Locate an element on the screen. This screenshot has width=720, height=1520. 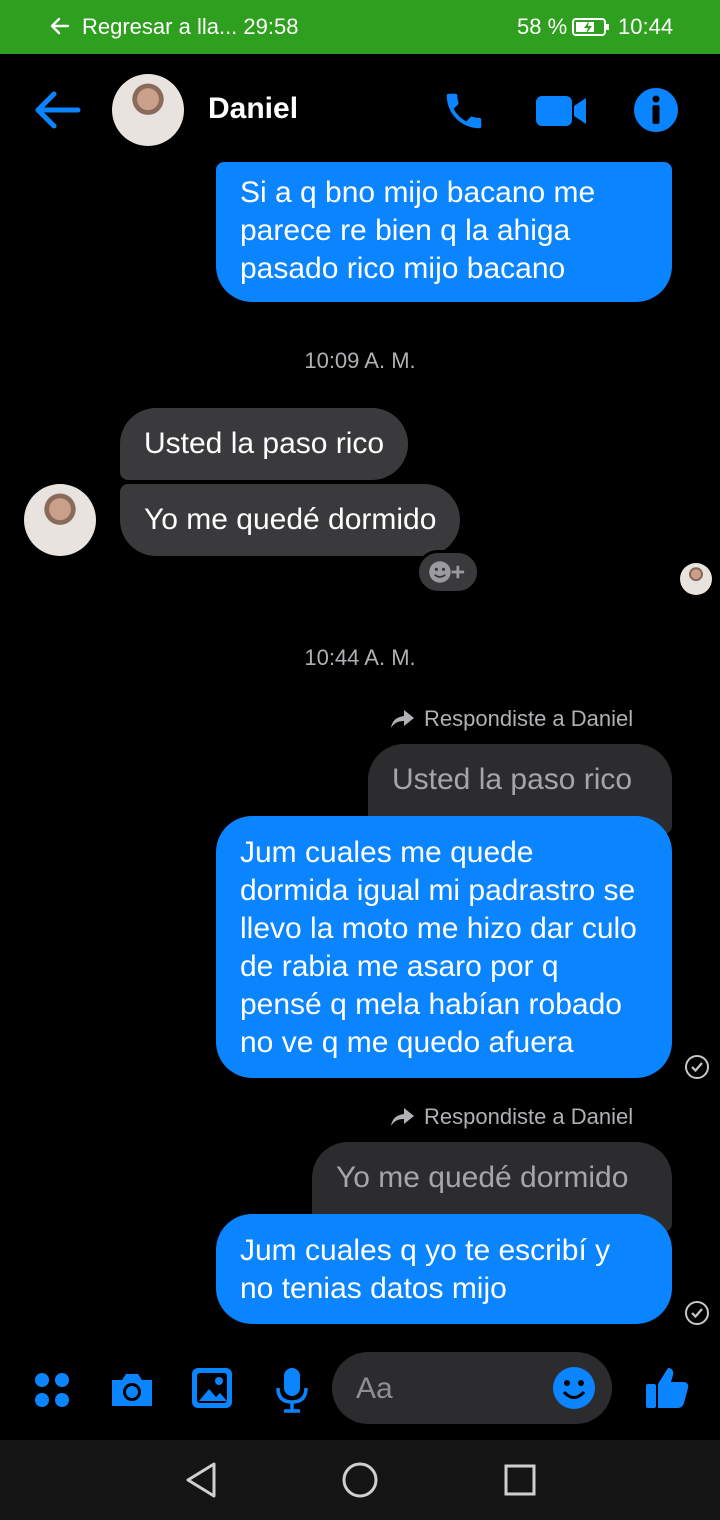
gallery-icon is located at coordinates (212, 1388).